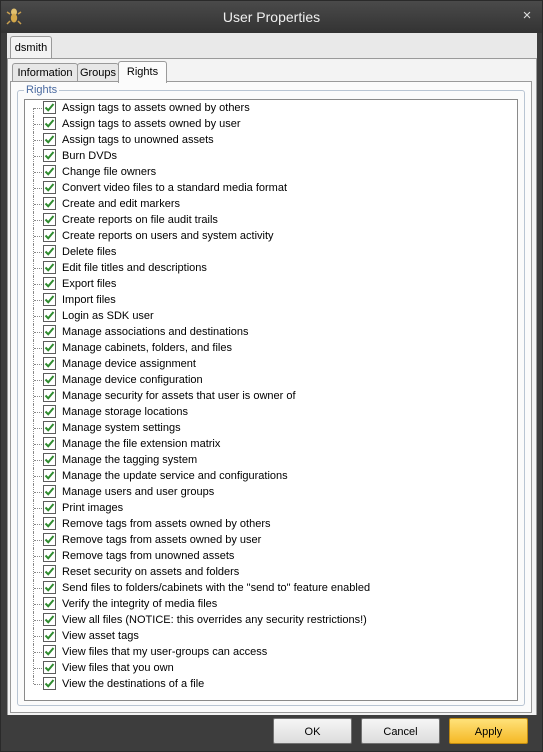  What do you see at coordinates (312, 731) in the screenshot?
I see `ok-button: OK` at bounding box center [312, 731].